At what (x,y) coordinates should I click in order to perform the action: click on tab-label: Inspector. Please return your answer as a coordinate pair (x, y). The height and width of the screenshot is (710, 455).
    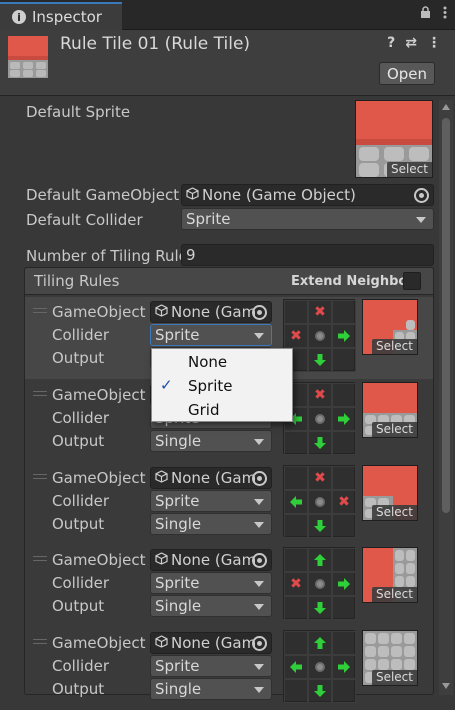
    Looking at the image, I should click on (67, 17).